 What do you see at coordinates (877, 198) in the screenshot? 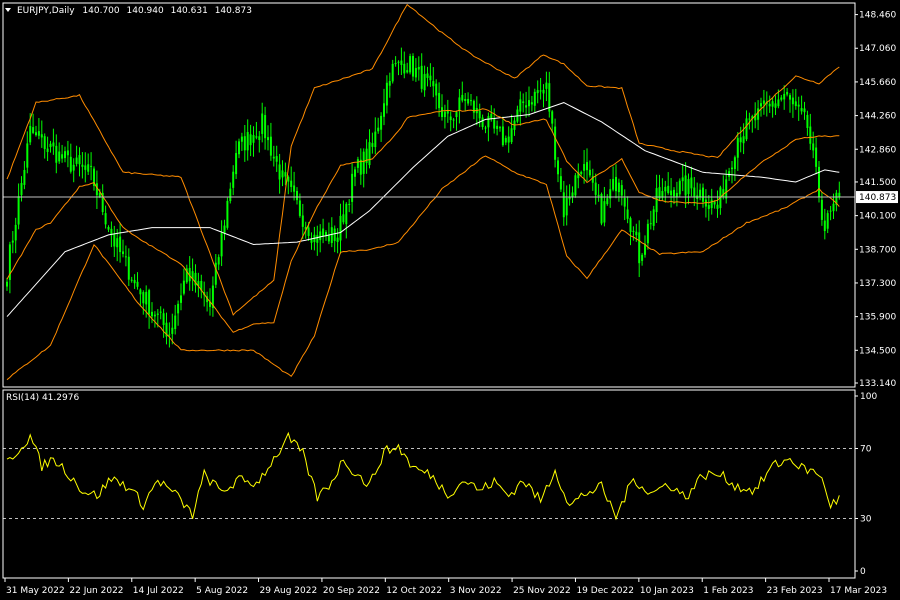
I see `current-price-tag-label: 140.873` at bounding box center [877, 198].